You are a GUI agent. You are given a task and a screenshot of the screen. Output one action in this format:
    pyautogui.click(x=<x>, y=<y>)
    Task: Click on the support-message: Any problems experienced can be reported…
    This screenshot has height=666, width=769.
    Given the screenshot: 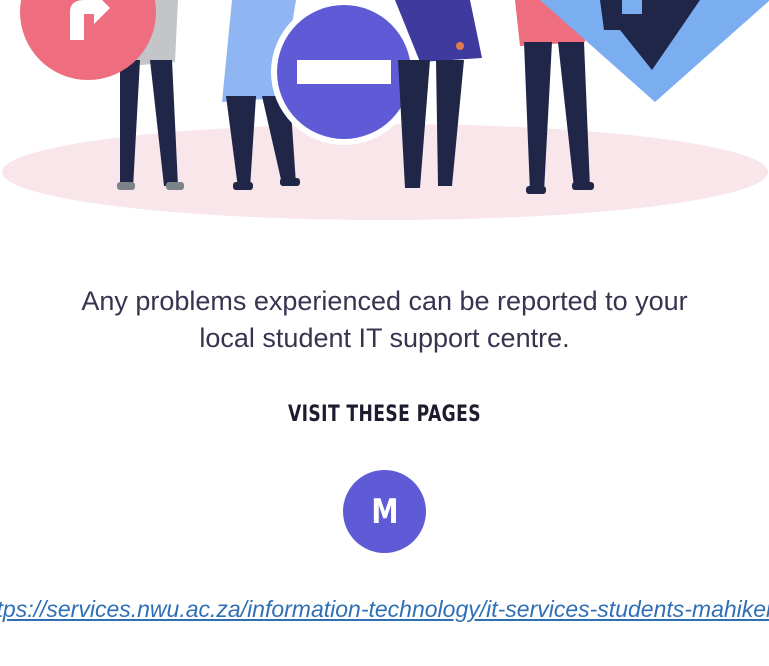 What is the action you would take?
    pyautogui.click(x=384, y=320)
    